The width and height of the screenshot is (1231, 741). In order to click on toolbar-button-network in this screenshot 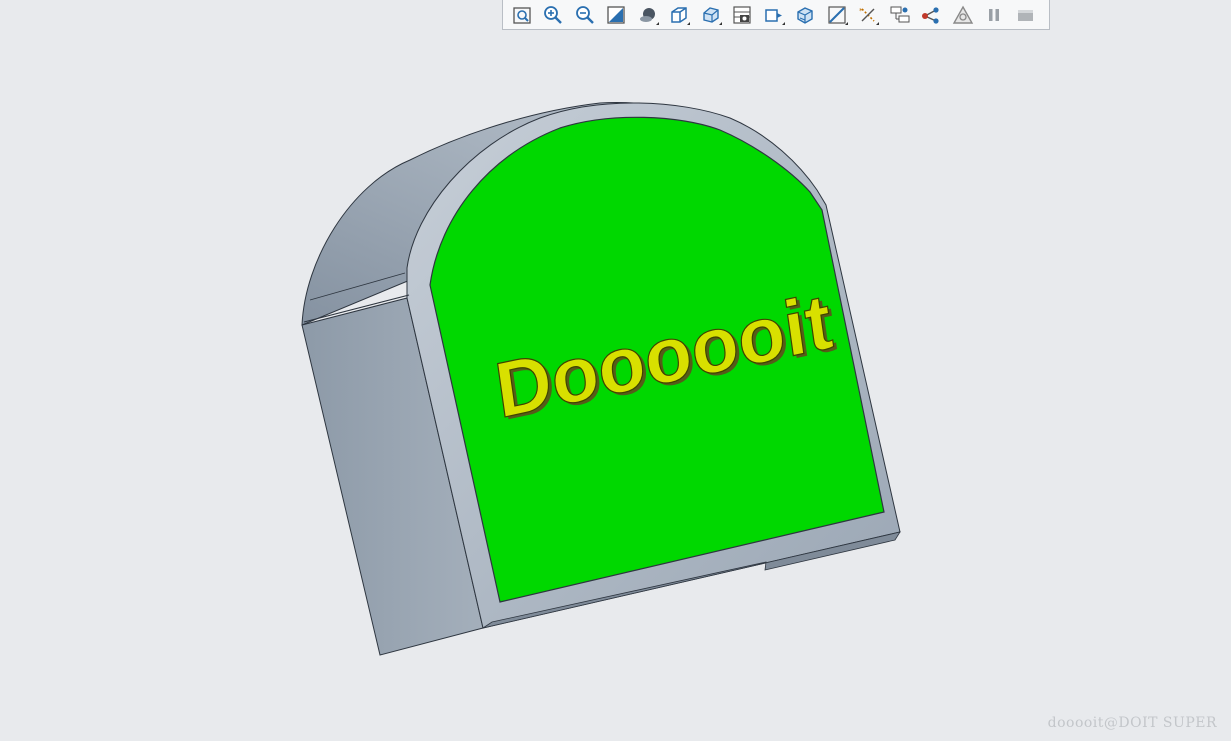, I will do `click(932, 15)`.